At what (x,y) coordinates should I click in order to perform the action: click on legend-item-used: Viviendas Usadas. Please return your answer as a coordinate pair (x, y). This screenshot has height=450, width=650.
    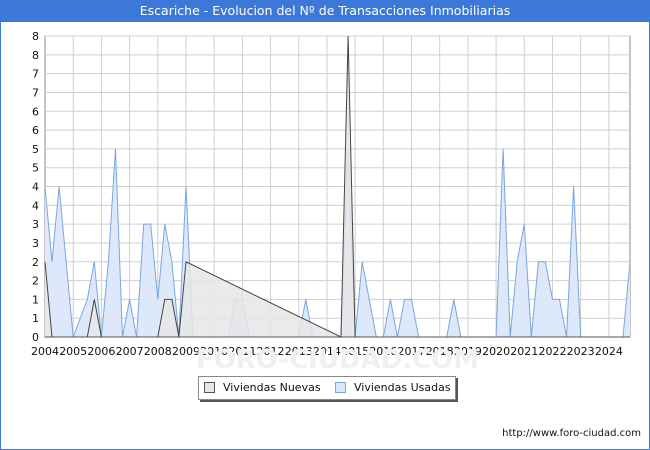
    Looking at the image, I should click on (393, 388).